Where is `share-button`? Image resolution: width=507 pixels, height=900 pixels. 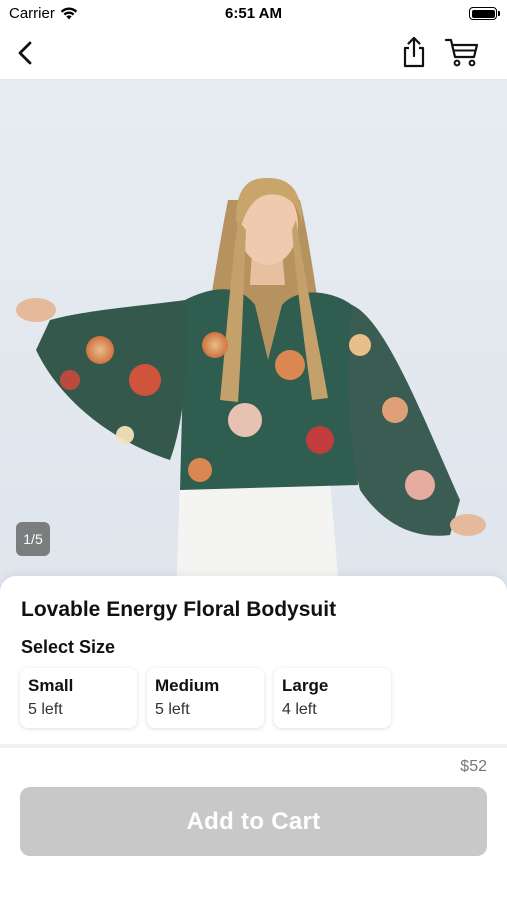
share-button is located at coordinates (414, 52).